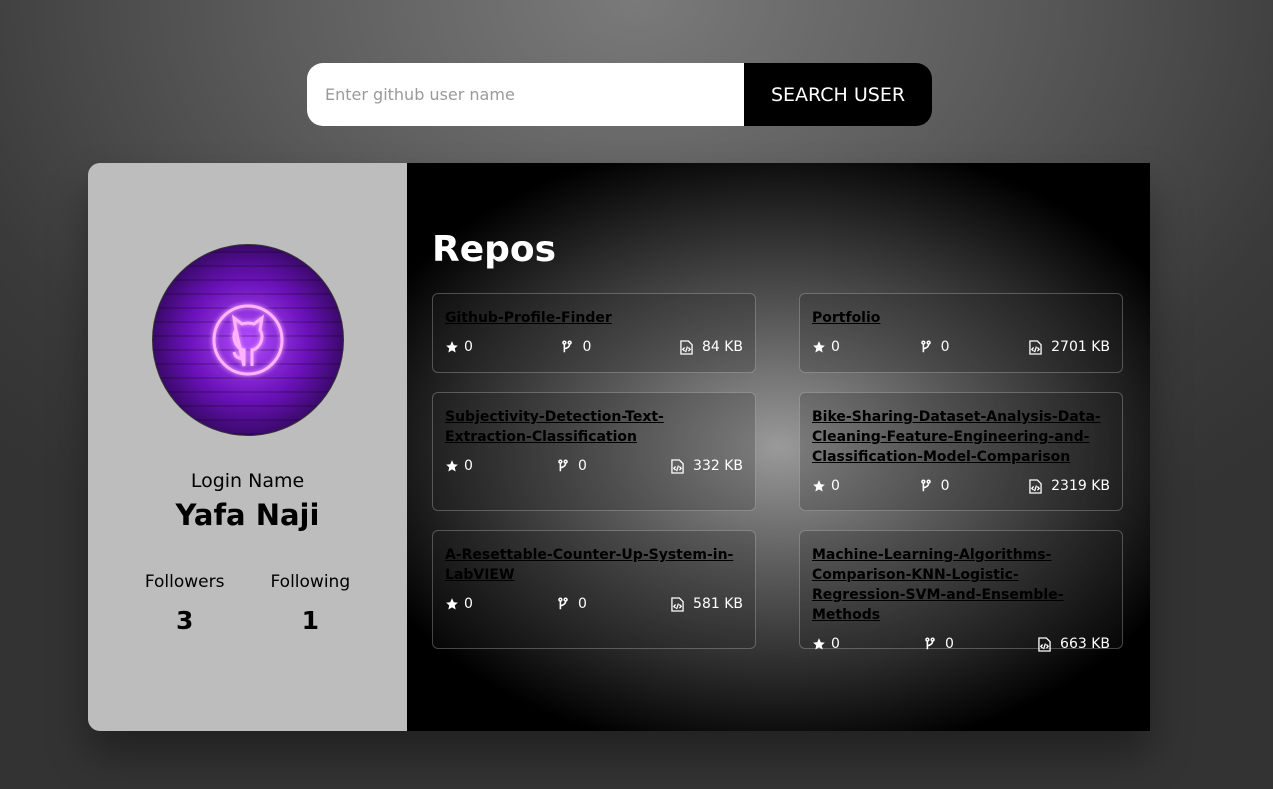  I want to click on login-name-value: Yafa Naji, so click(247, 515).